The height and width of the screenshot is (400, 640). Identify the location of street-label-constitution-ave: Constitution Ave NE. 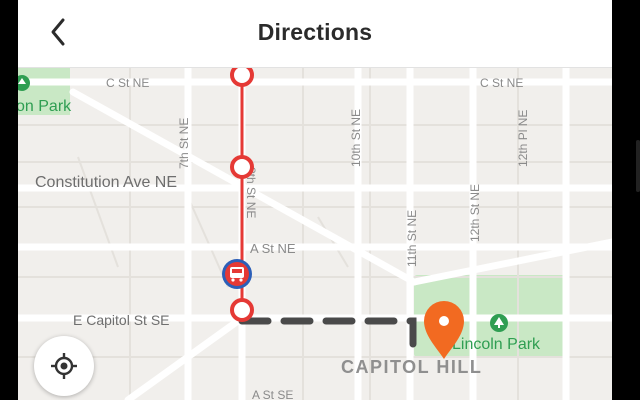
(106, 182).